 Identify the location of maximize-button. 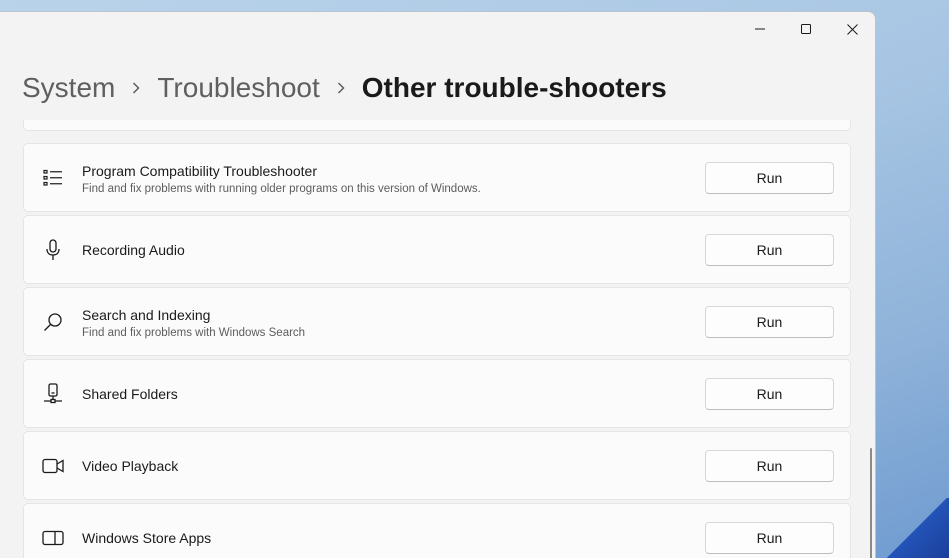
(806, 29).